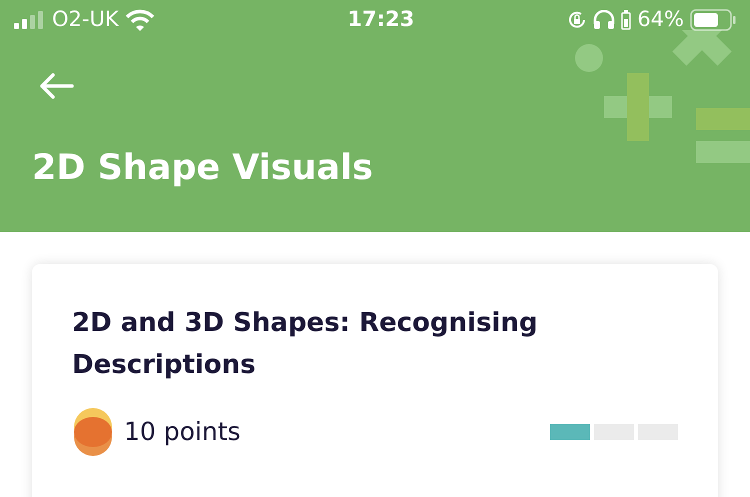 This screenshot has width=750, height=497. What do you see at coordinates (305, 344) in the screenshot?
I see `lesson-title: 2D and 3D Shapes: Recognising Descriptions` at bounding box center [305, 344].